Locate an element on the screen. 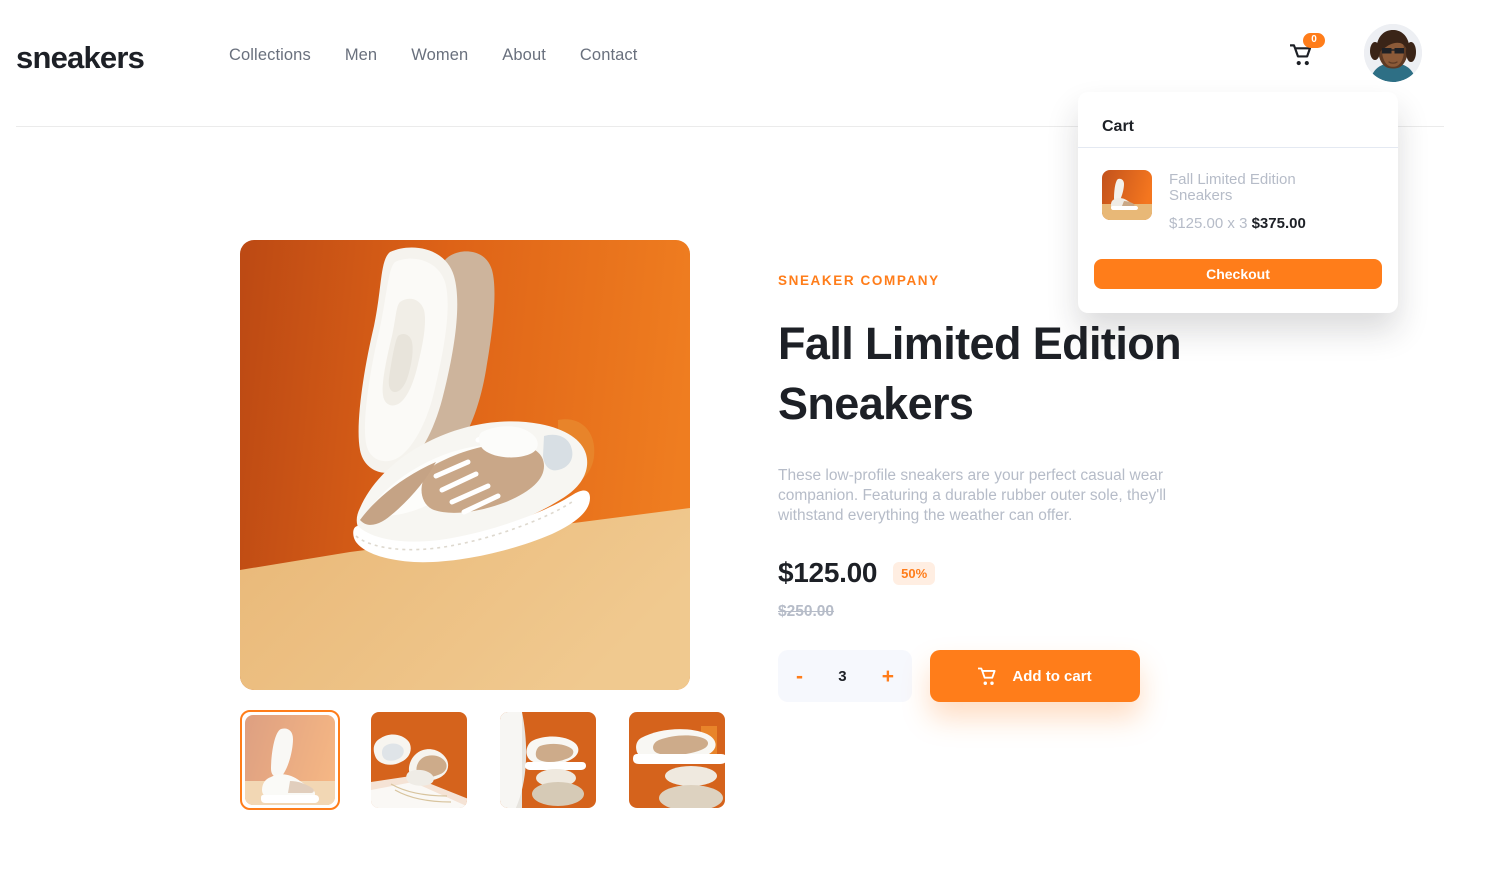 The height and width of the screenshot is (870, 1493). cart-item-thumbnail-image is located at coordinates (1127, 195).